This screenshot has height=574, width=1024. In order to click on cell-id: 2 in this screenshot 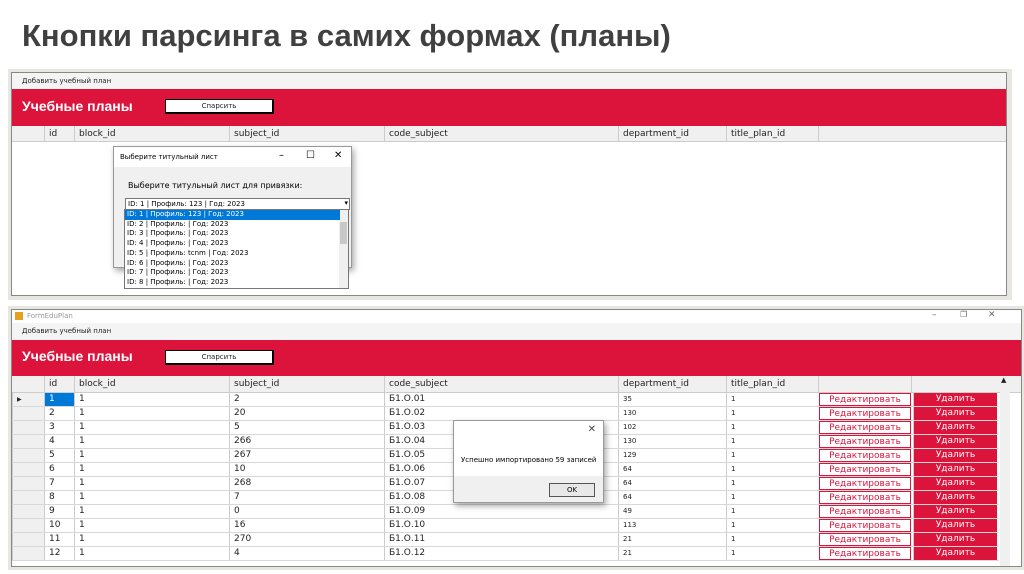, I will do `click(59, 413)`.